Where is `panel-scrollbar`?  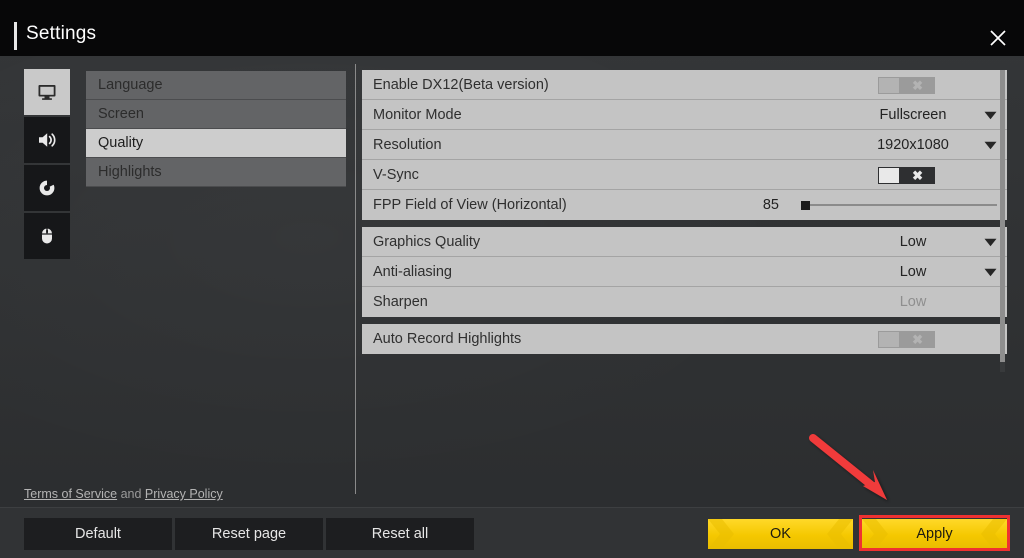 panel-scrollbar is located at coordinates (1002, 221).